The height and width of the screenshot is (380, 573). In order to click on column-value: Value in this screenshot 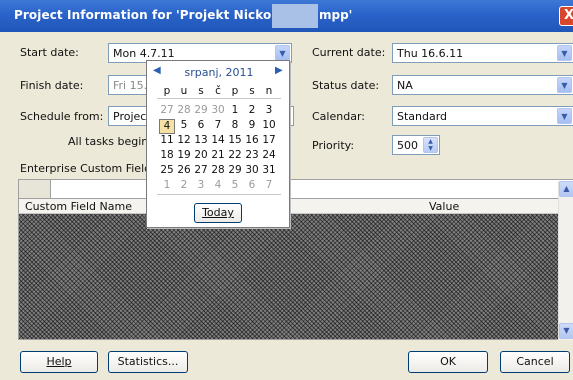, I will do `click(444, 206)`.